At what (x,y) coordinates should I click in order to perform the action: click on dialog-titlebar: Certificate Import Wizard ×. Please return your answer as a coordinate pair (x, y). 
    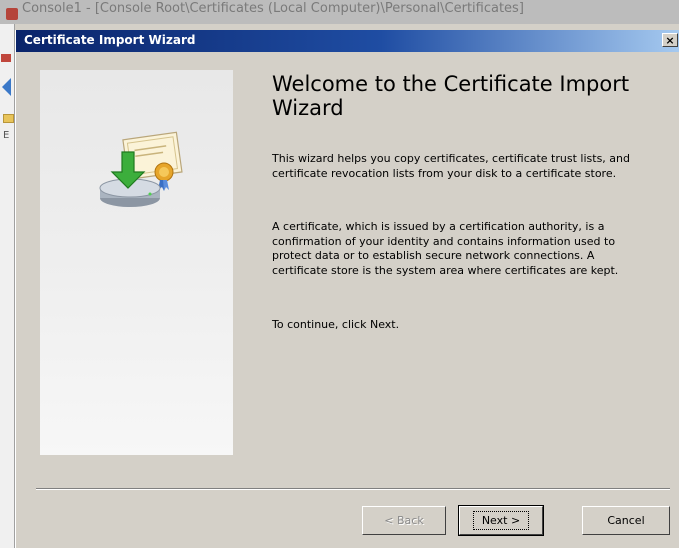
    Looking at the image, I should click on (347, 41).